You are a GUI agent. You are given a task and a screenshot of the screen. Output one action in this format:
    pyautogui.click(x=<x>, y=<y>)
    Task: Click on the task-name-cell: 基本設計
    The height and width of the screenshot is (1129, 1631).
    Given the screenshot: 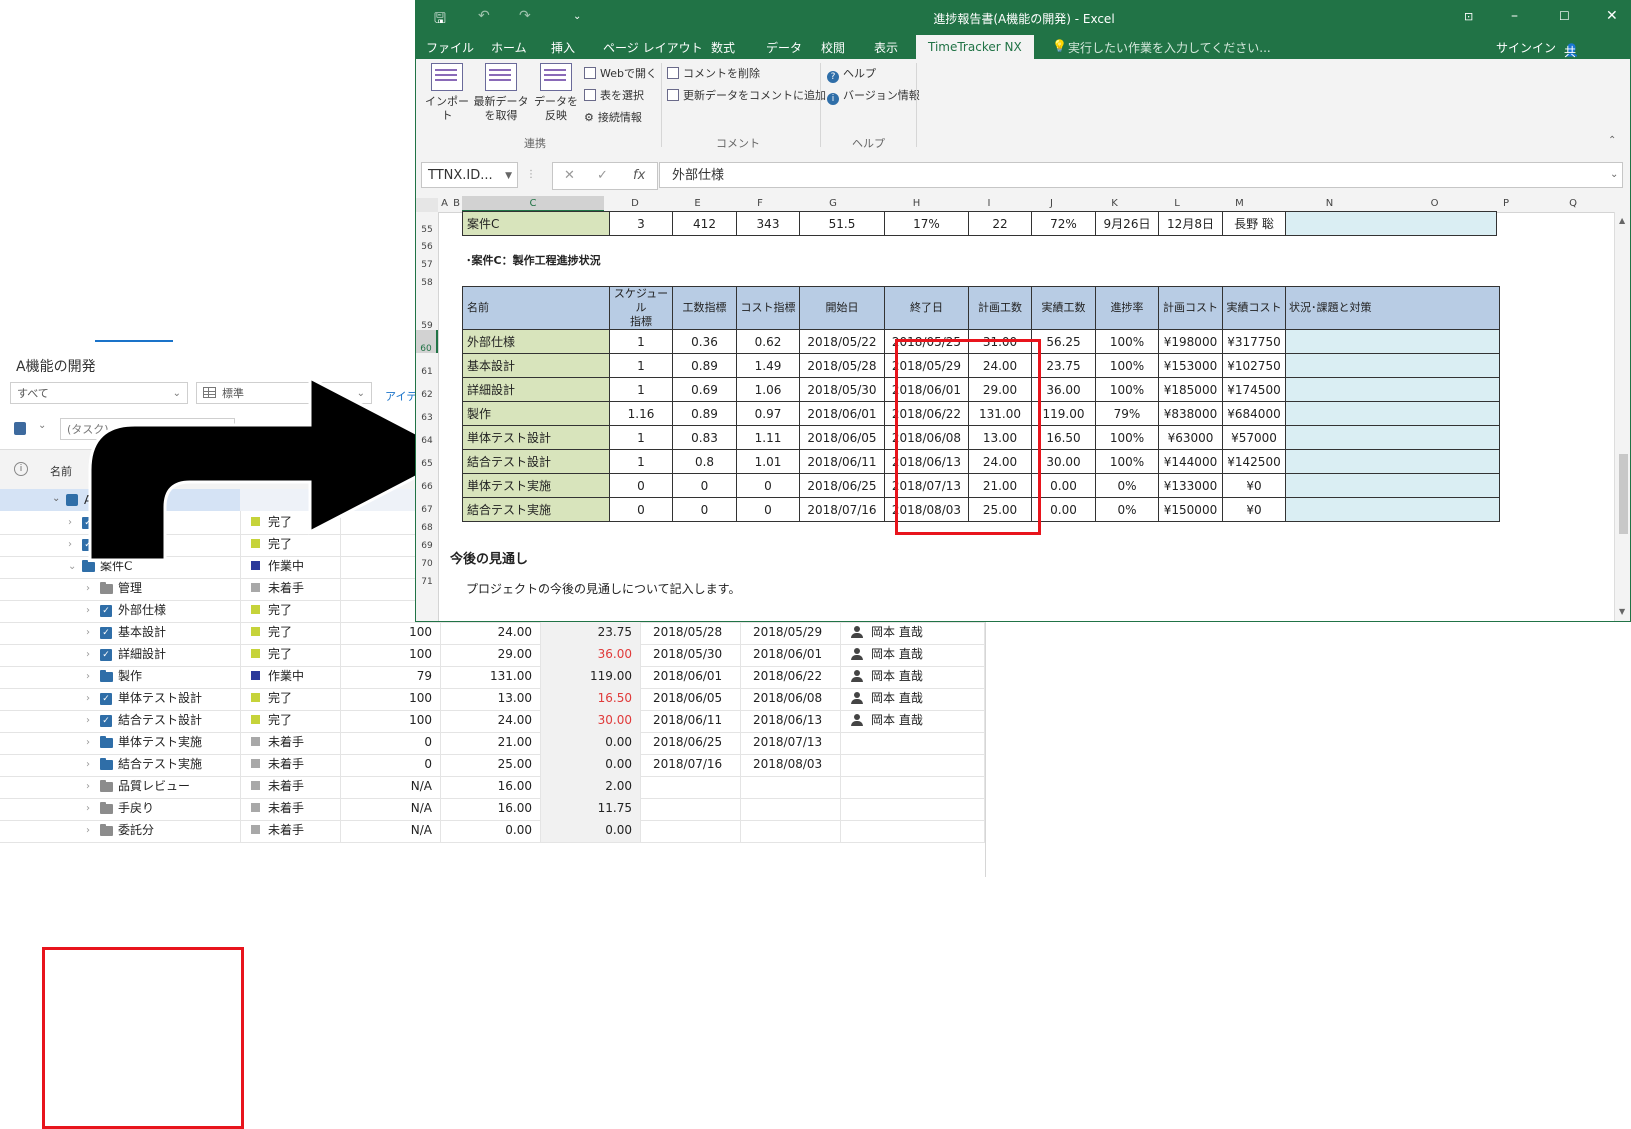 What is the action you would take?
    pyautogui.click(x=536, y=365)
    